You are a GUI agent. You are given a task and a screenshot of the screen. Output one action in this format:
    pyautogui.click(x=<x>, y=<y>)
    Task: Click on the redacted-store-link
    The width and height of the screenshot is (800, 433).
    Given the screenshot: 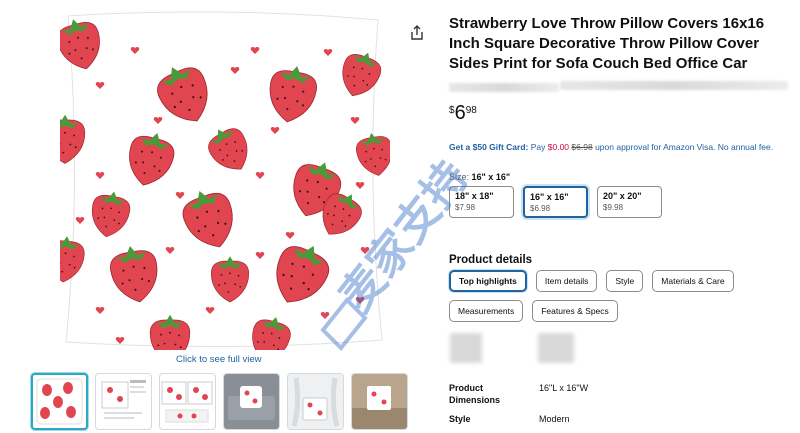 What is the action you would take?
    pyautogui.click(x=504, y=87)
    